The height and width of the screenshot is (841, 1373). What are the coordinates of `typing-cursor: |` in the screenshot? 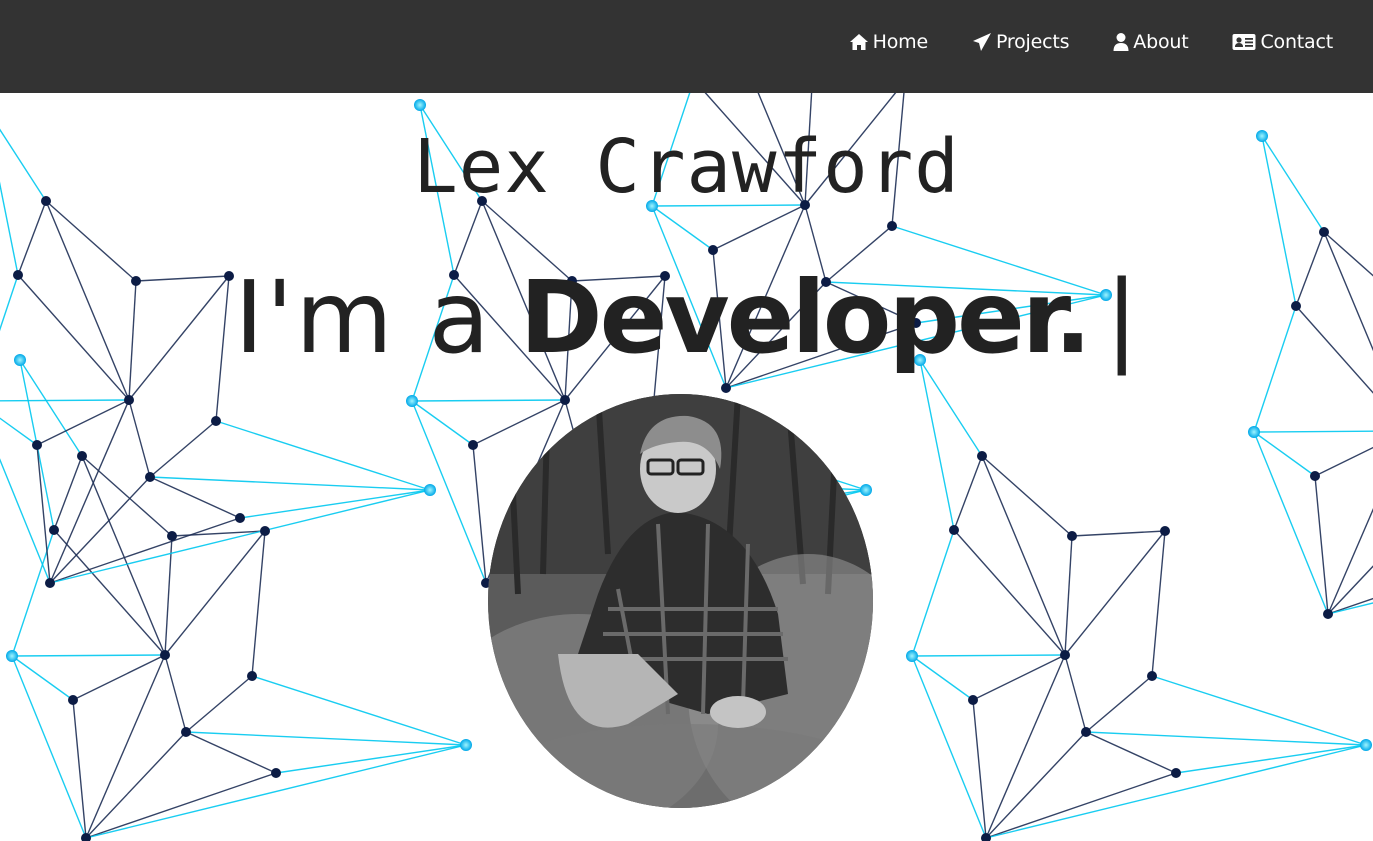 It's located at (1121, 317).